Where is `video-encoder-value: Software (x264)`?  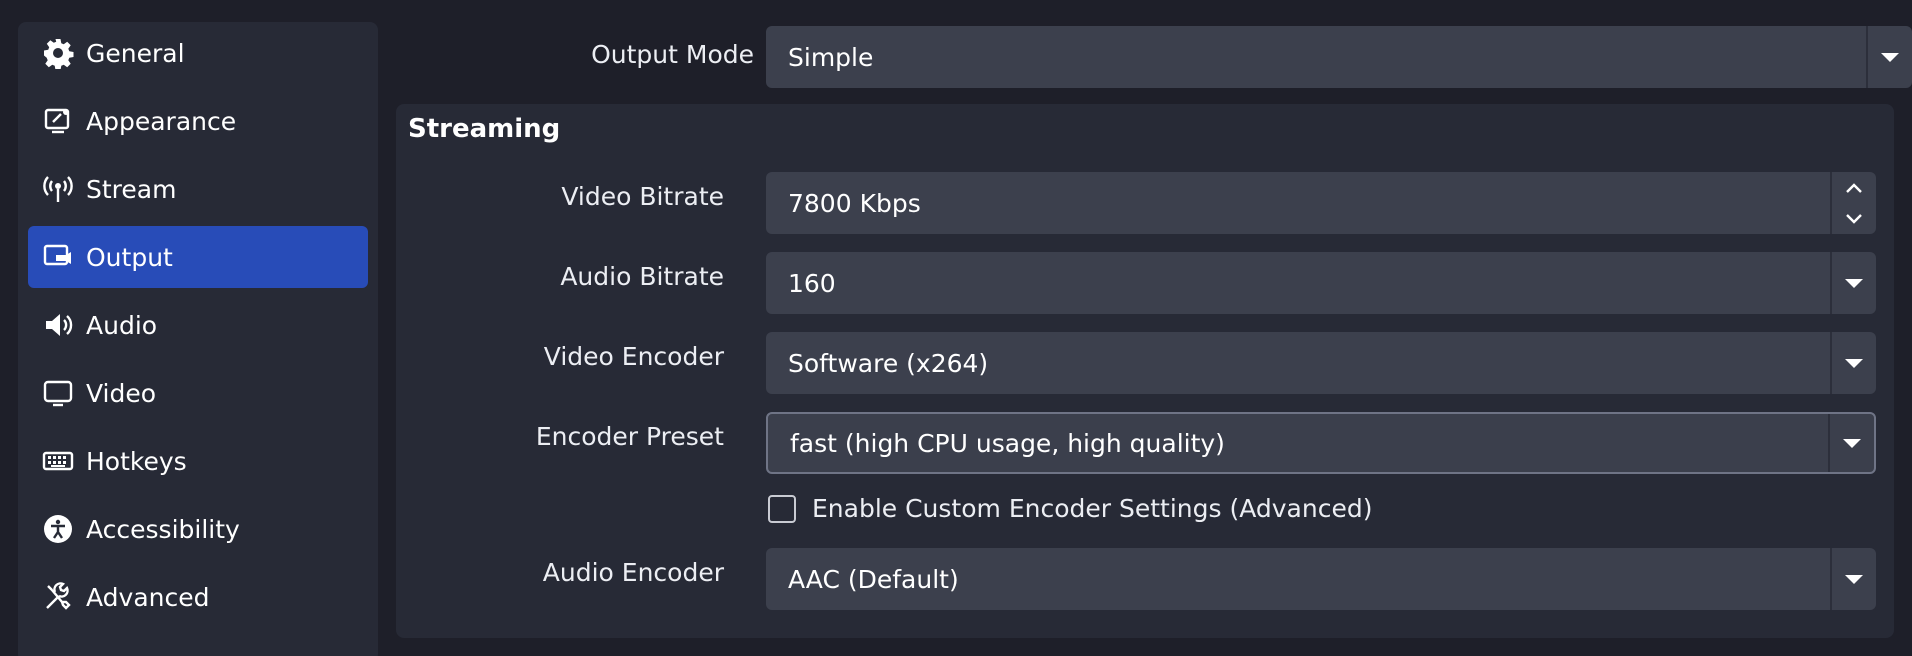
video-encoder-value: Software (x264) is located at coordinates (888, 363).